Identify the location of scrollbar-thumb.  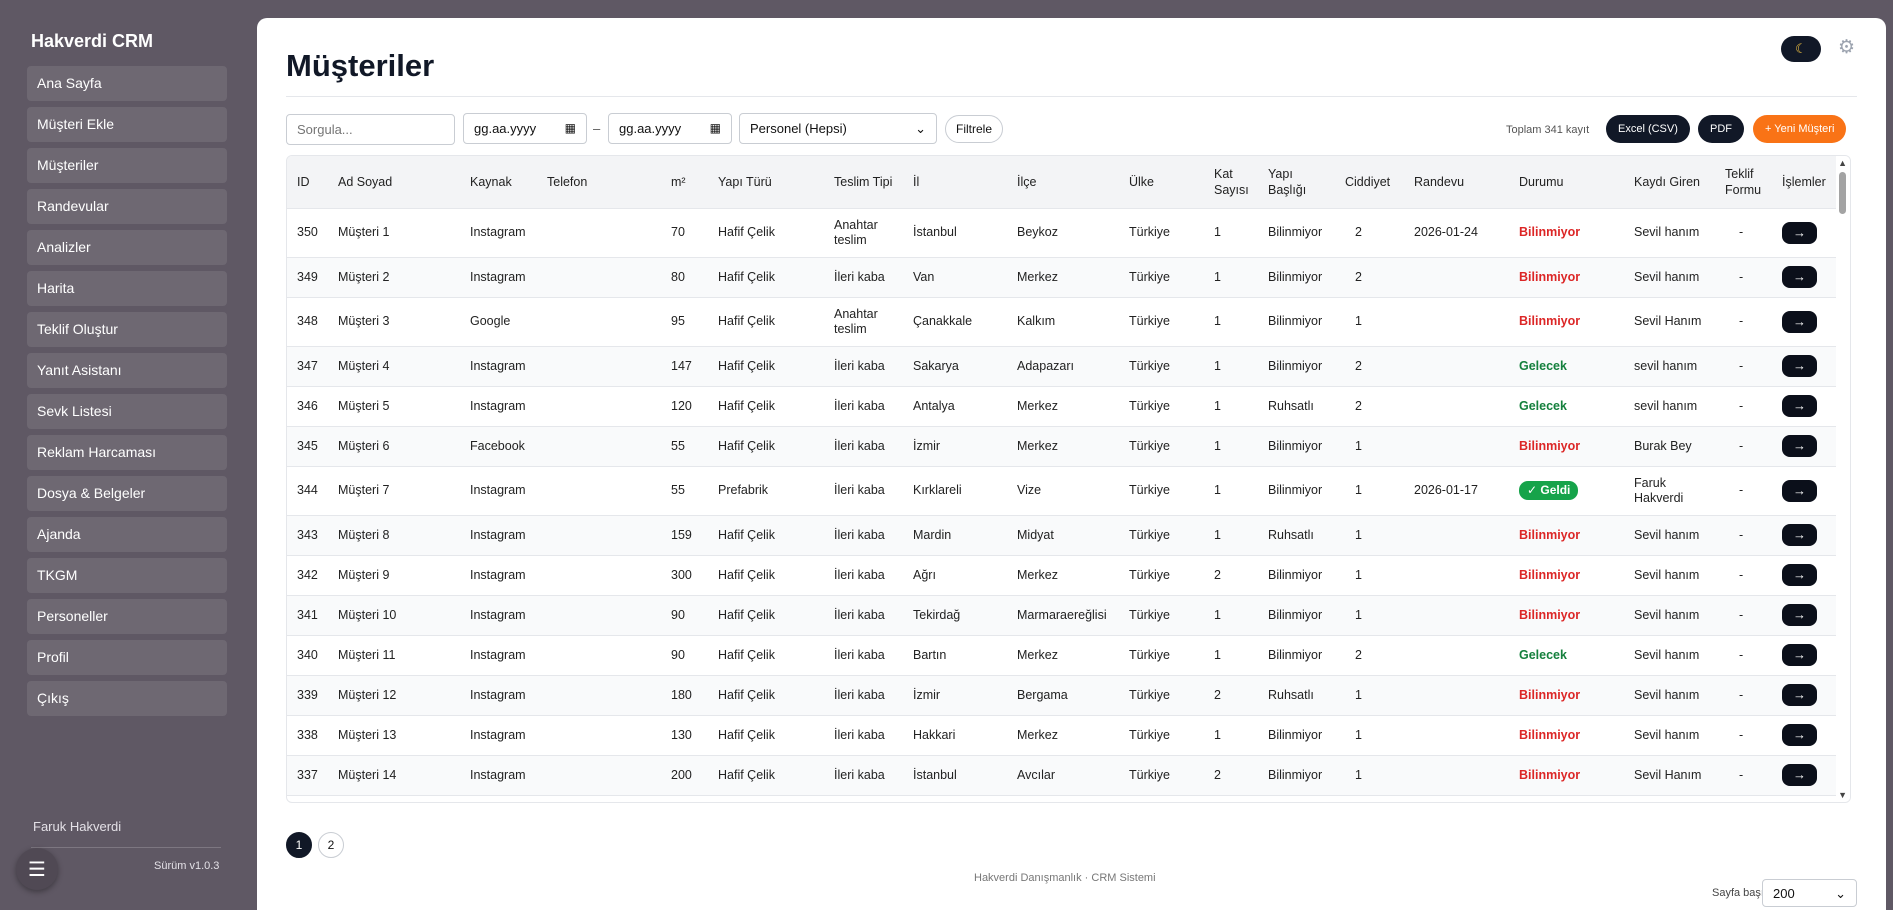
(1842, 193).